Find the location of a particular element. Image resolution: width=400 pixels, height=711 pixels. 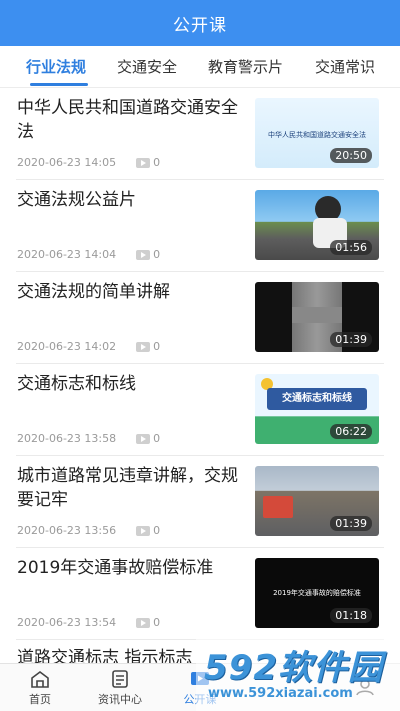

video-thumbnail: 2019年交通事故的赔偿标准 01:18 is located at coordinates (317, 593).